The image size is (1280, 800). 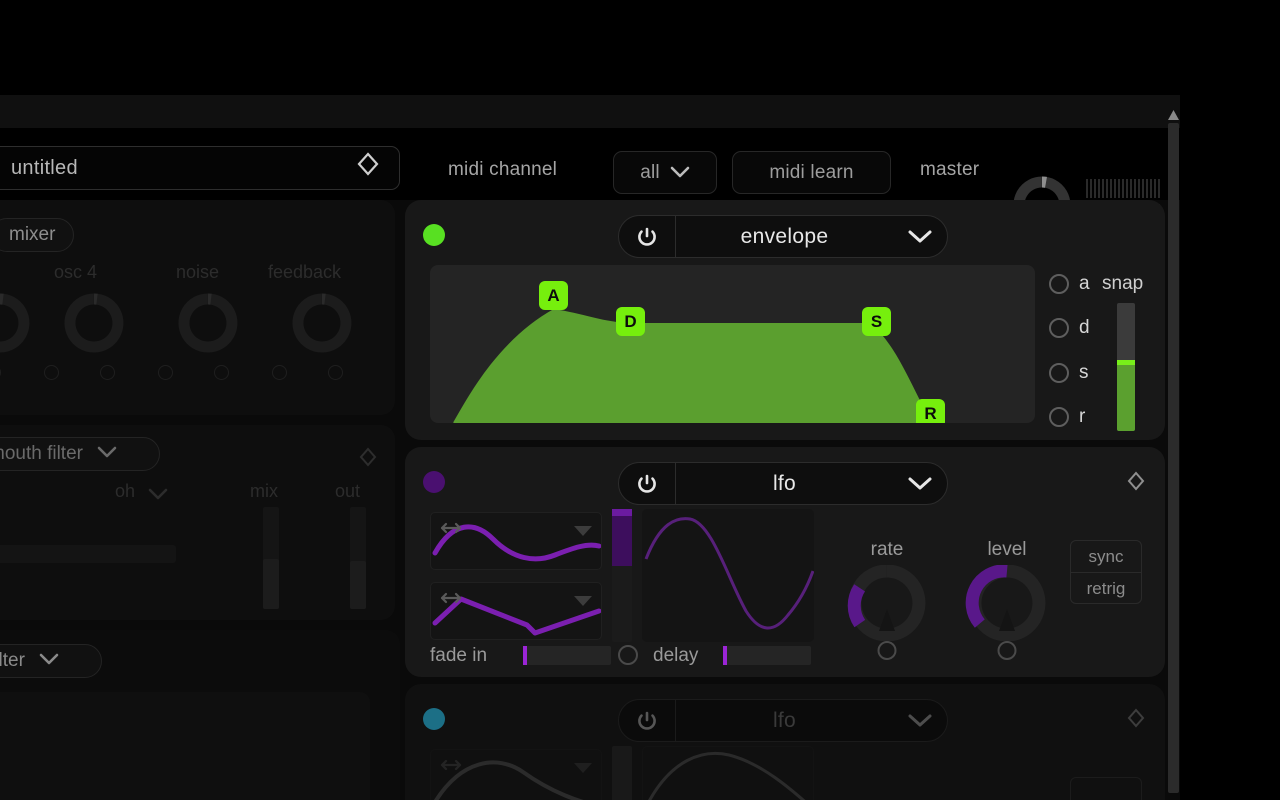 I want to click on lfo-fade-in-label: fade in, so click(x=459, y=655).